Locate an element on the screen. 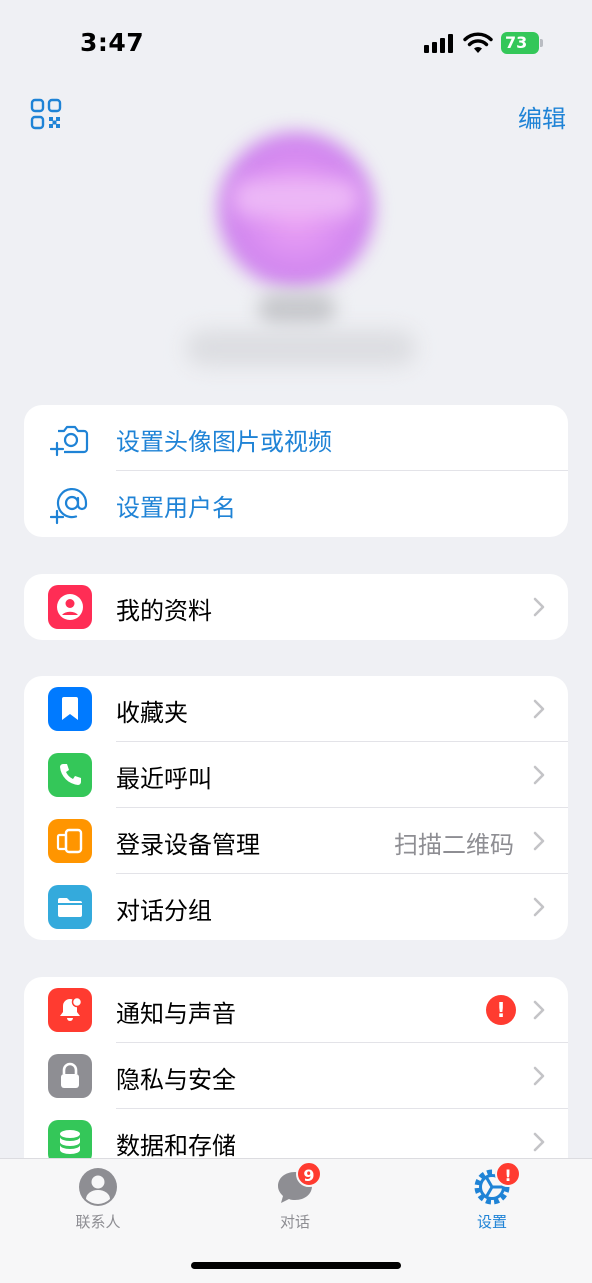 The width and height of the screenshot is (592, 1283). recent-calls-label: 最近呼叫 is located at coordinates (164, 779).